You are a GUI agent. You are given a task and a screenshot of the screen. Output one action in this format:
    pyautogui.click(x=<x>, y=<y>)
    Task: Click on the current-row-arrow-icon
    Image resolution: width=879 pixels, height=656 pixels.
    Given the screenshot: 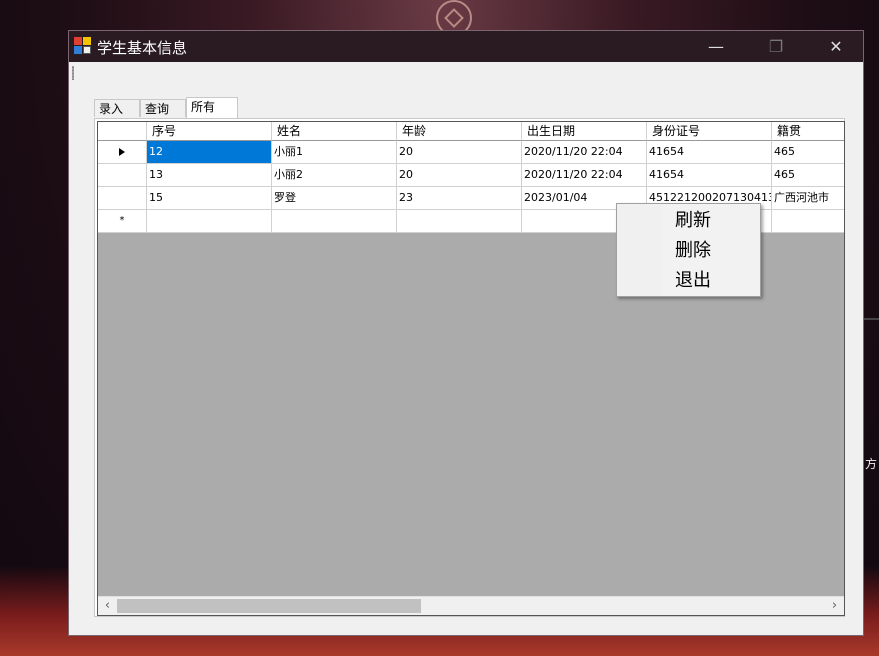 What is the action you would take?
    pyautogui.click(x=122, y=152)
    